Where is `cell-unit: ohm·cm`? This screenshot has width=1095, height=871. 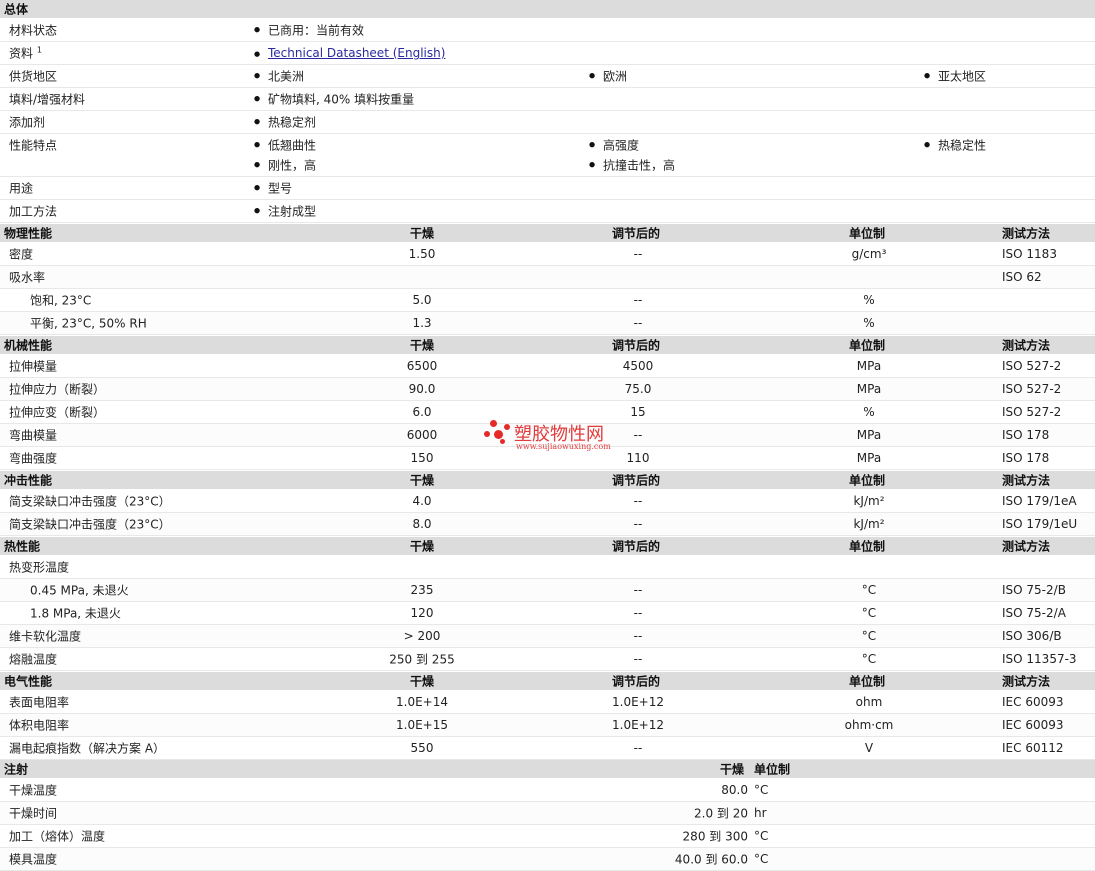
cell-unit: ohm·cm is located at coordinates (869, 725).